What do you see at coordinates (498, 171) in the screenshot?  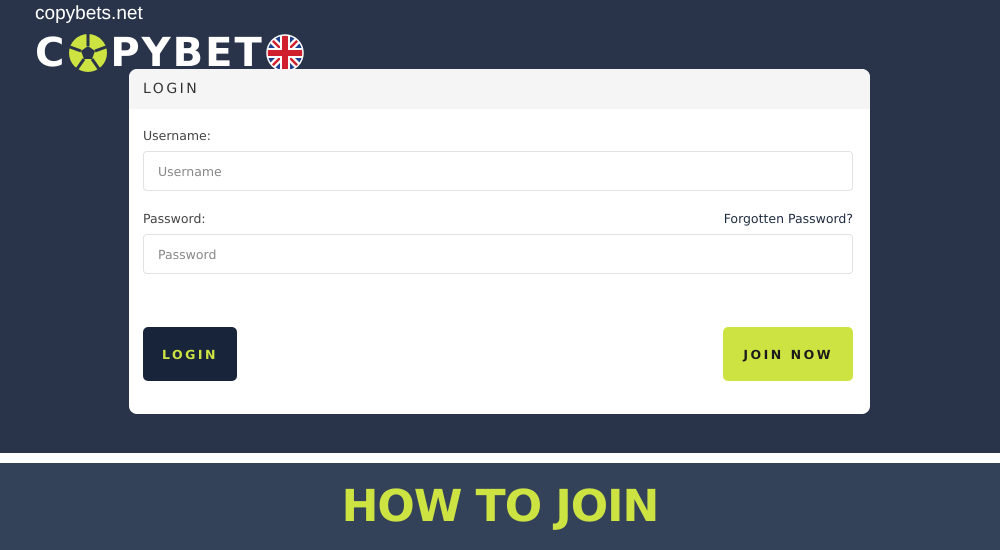 I see `input-field: Username` at bounding box center [498, 171].